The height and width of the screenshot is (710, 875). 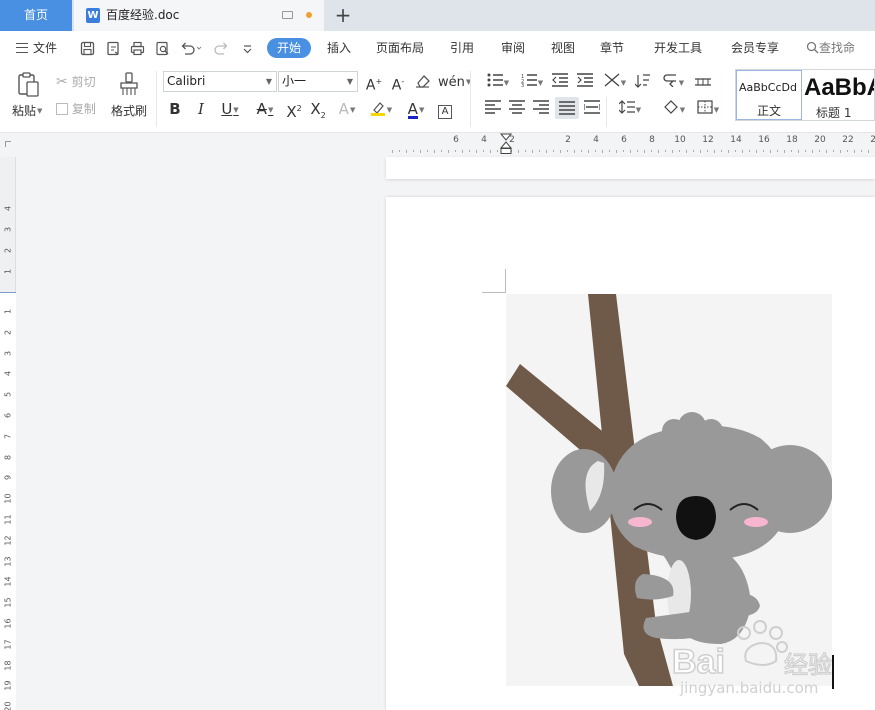 What do you see at coordinates (615, 82) in the screenshot?
I see `text-direction-icon: ▼` at bounding box center [615, 82].